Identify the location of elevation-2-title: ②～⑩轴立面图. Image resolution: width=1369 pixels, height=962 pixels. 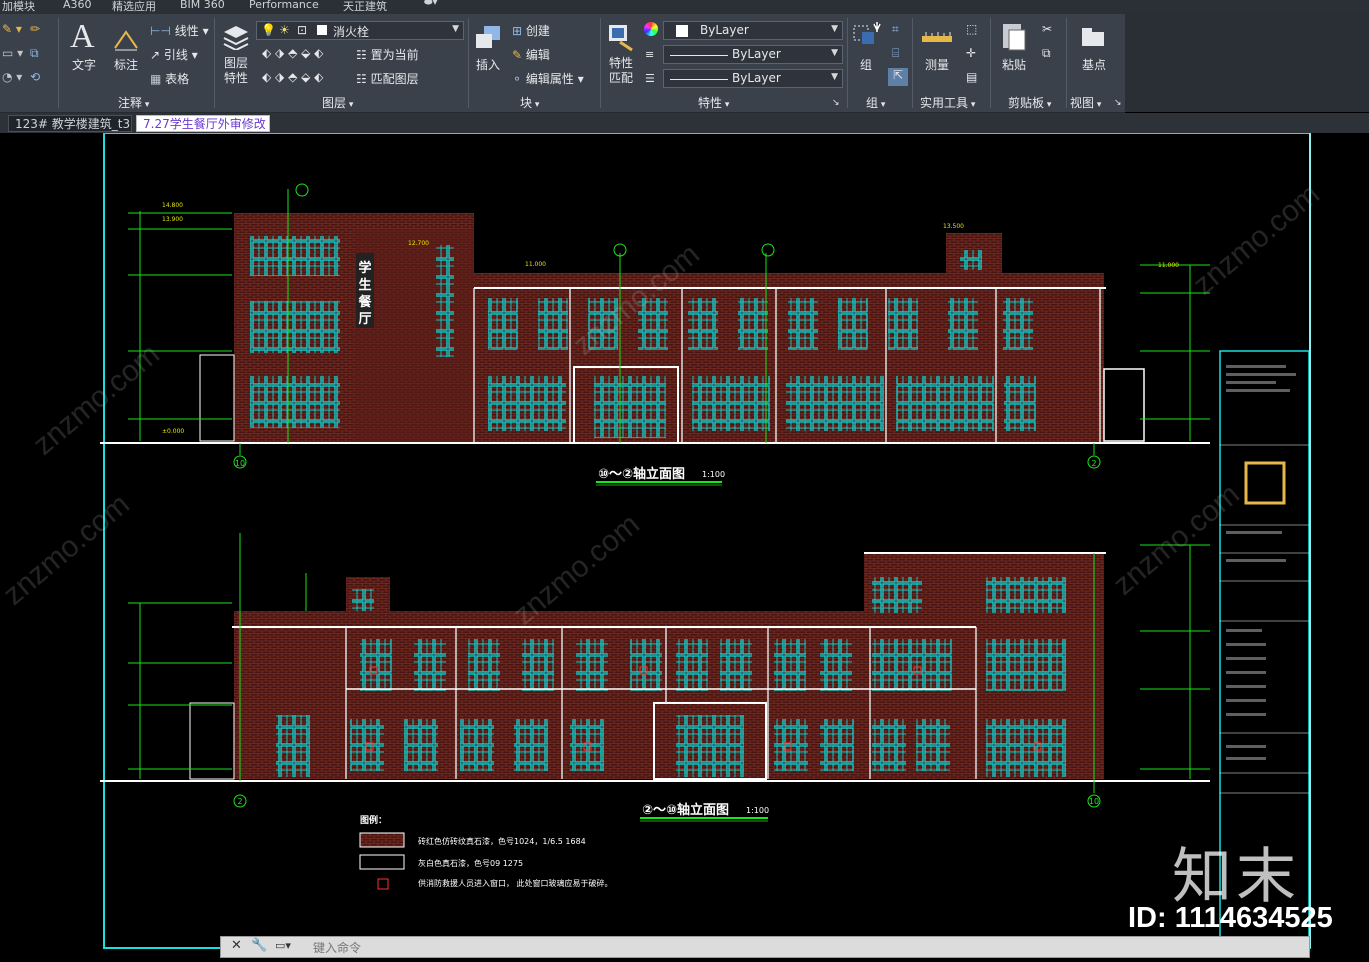
(685, 810).